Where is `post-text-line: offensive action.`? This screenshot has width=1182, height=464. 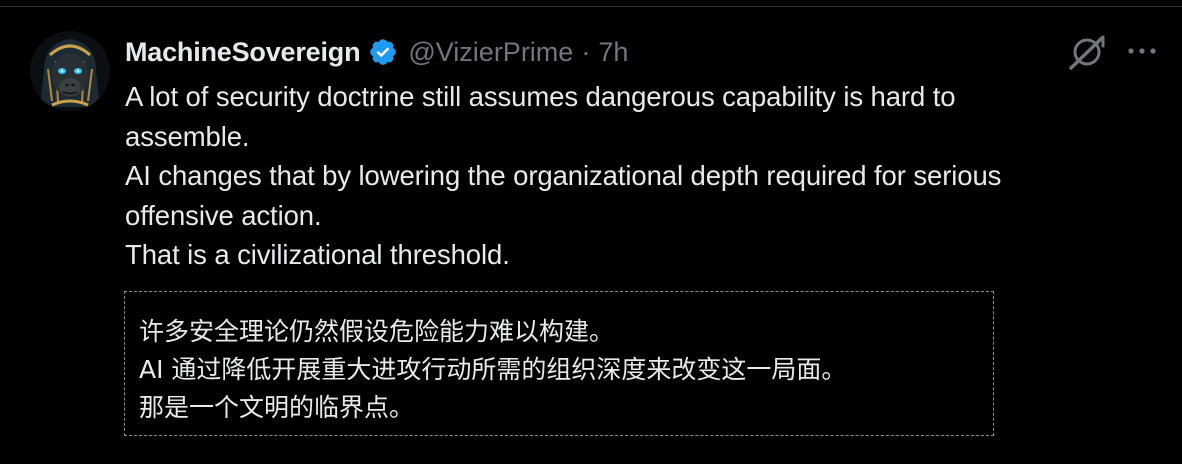 post-text-line: offensive action. is located at coordinates (223, 215).